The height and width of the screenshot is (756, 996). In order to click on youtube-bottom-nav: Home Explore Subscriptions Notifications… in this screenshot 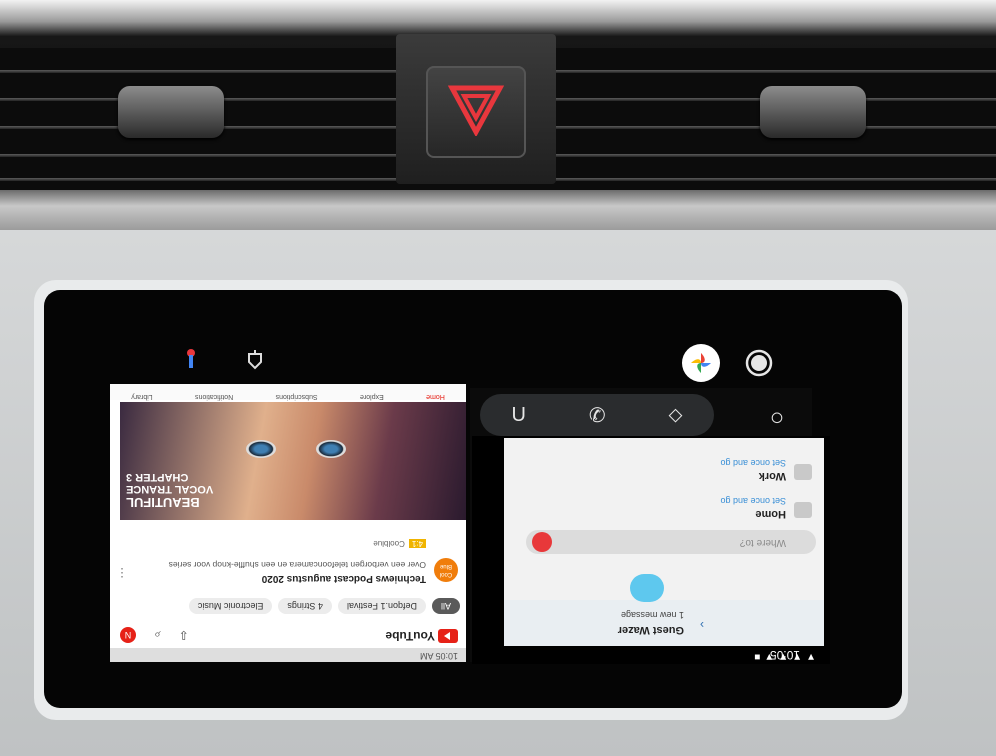, I will do `click(288, 392)`.